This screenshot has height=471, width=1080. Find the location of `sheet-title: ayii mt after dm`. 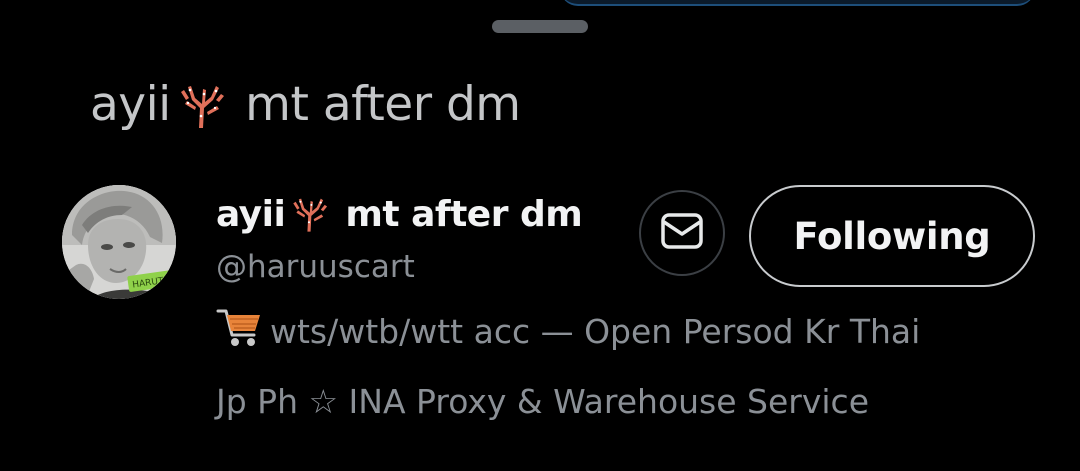

sheet-title: ayii mt after dm is located at coordinates (305, 109).